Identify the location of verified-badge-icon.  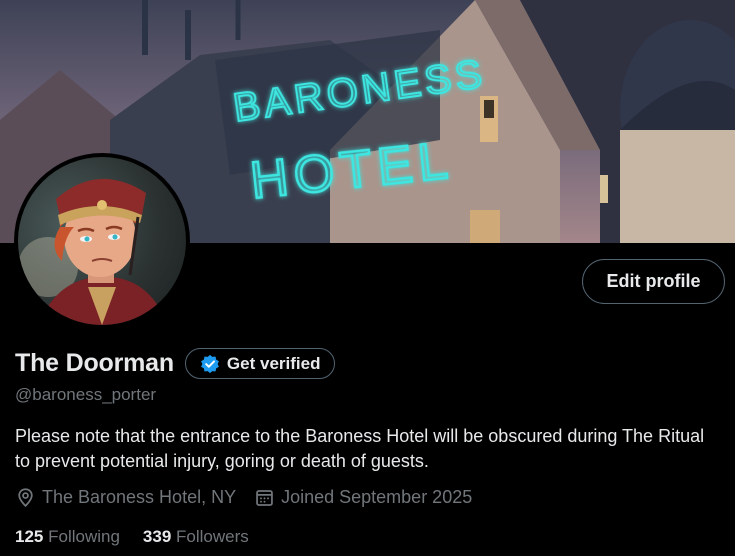
(210, 364).